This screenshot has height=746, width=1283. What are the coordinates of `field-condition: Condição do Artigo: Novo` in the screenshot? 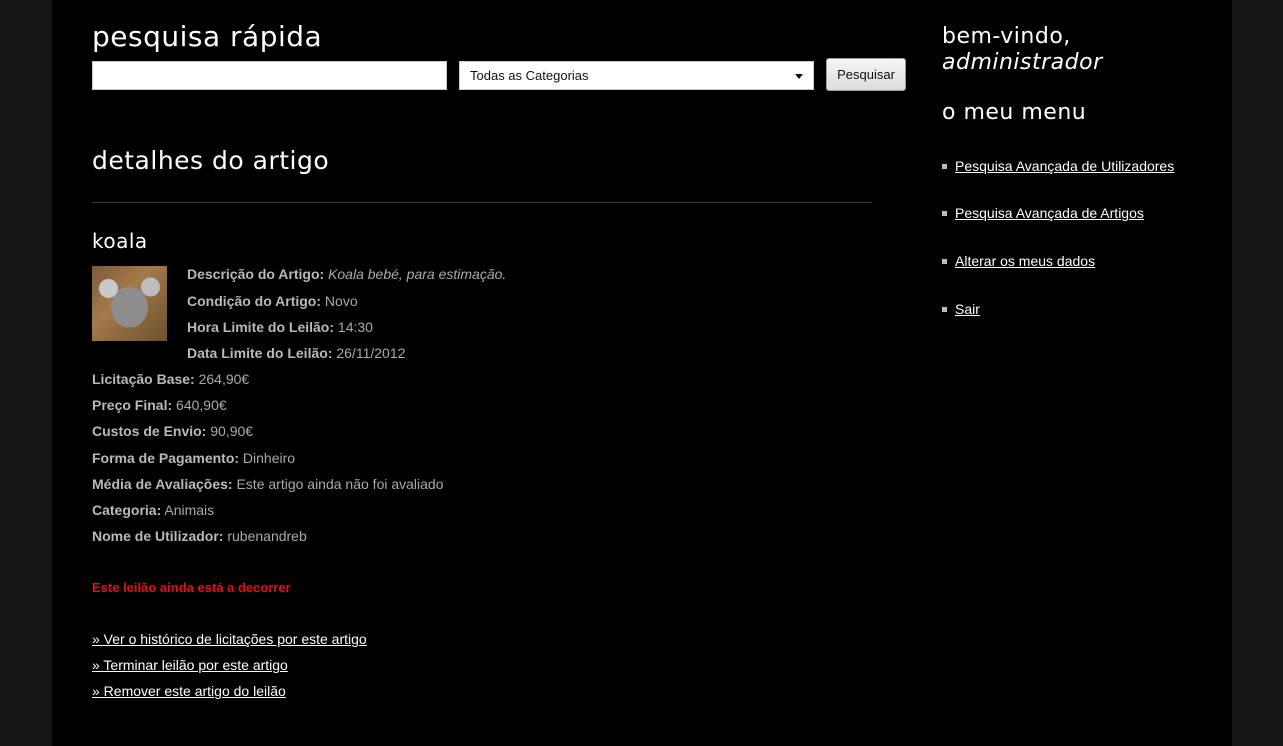 It's located at (272, 301).